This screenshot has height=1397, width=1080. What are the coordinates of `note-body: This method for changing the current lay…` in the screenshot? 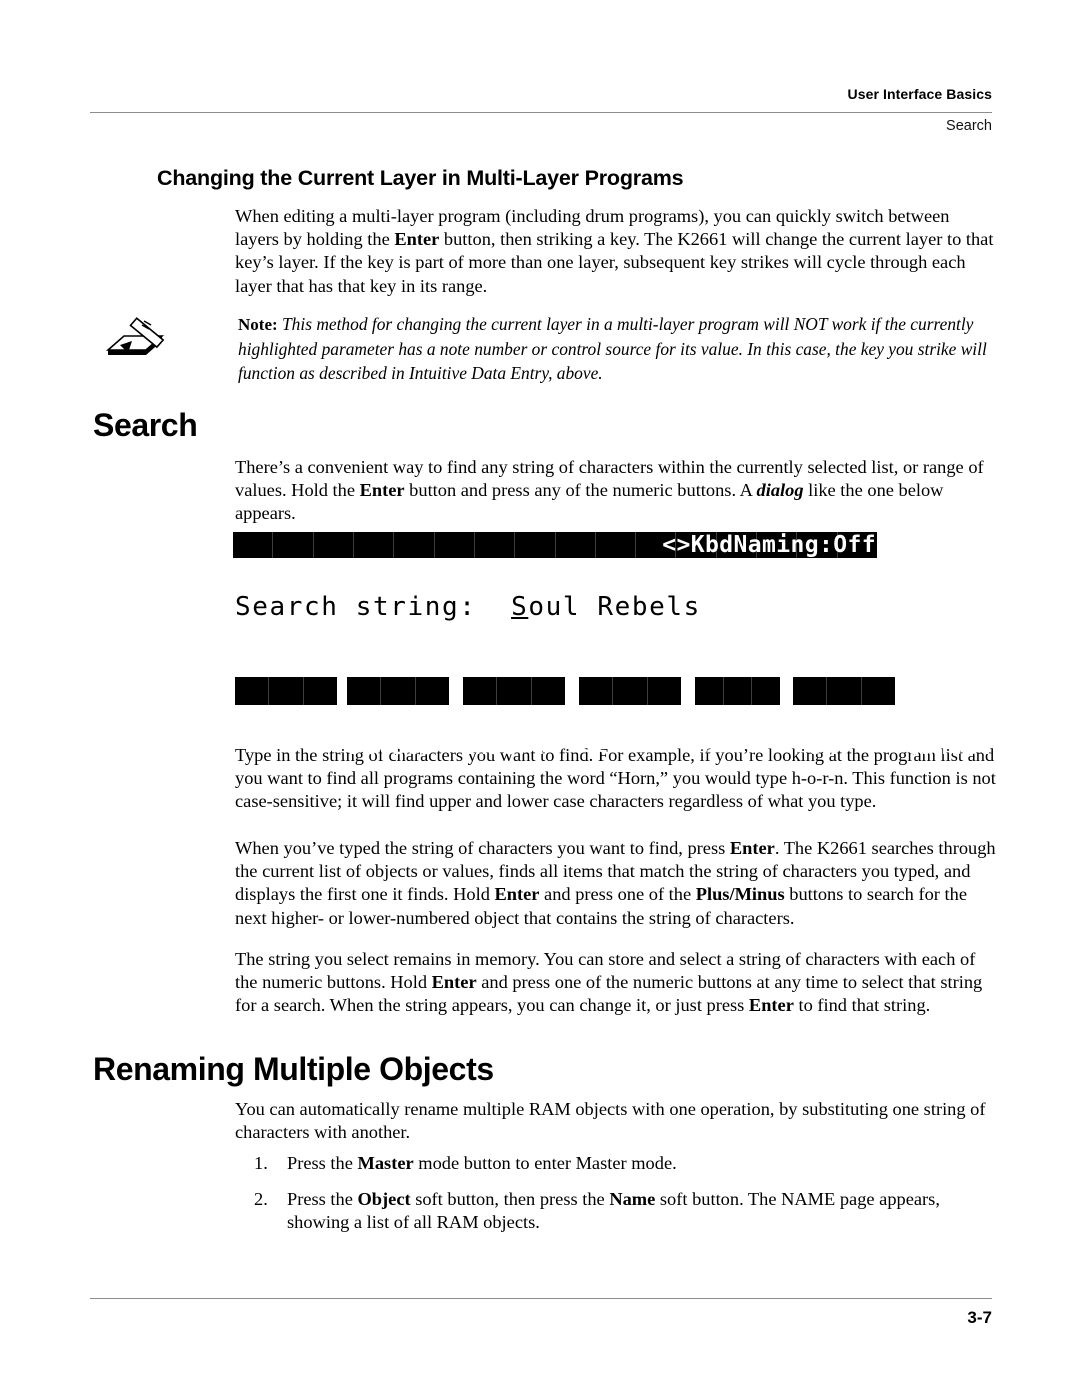 It's located at (612, 348).